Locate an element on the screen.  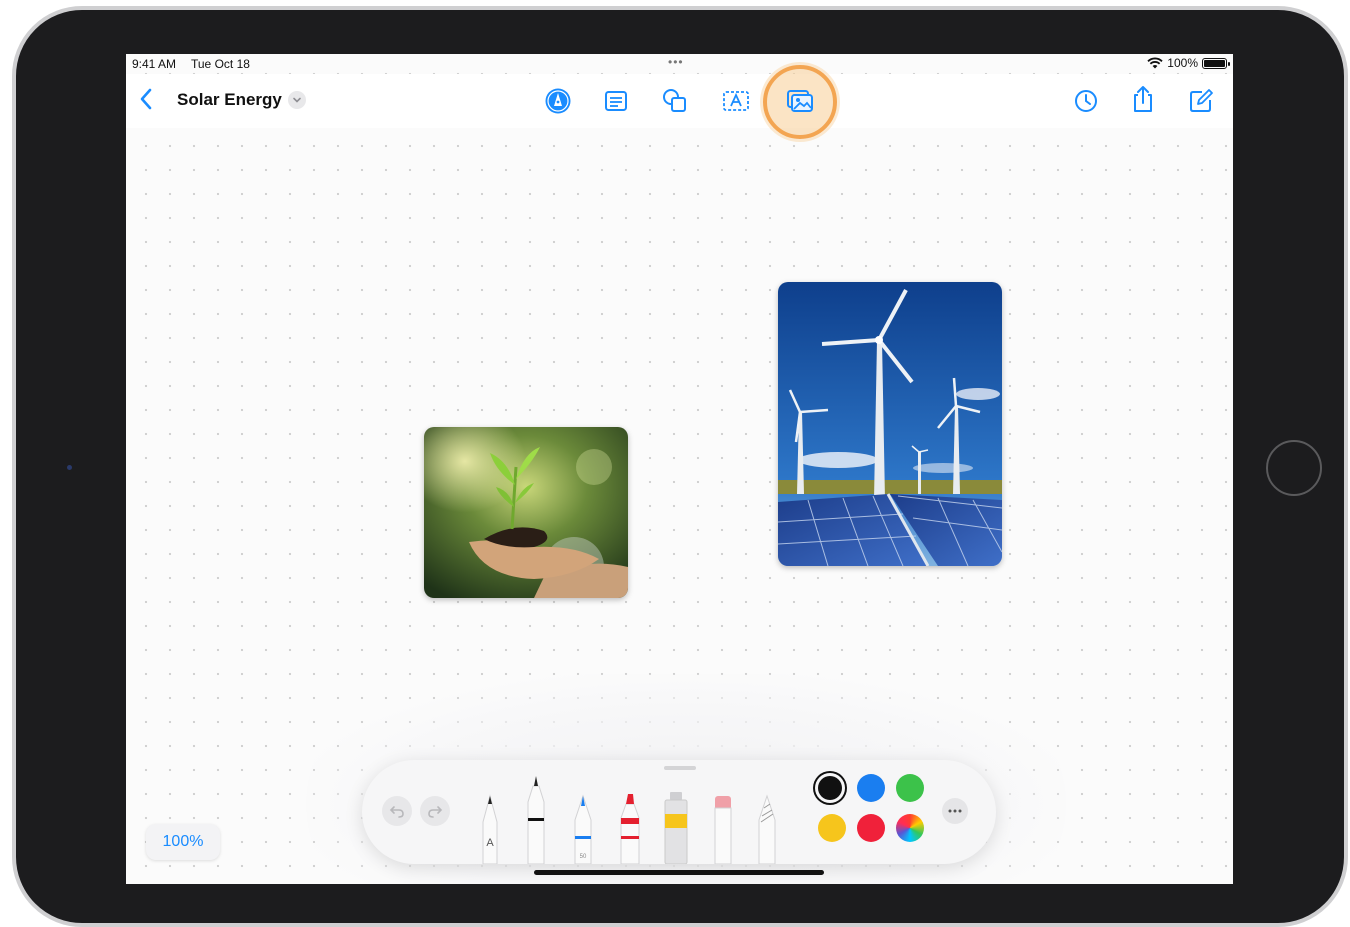
ballpoint-pen-icon: 50 is located at coordinates (583, 829).